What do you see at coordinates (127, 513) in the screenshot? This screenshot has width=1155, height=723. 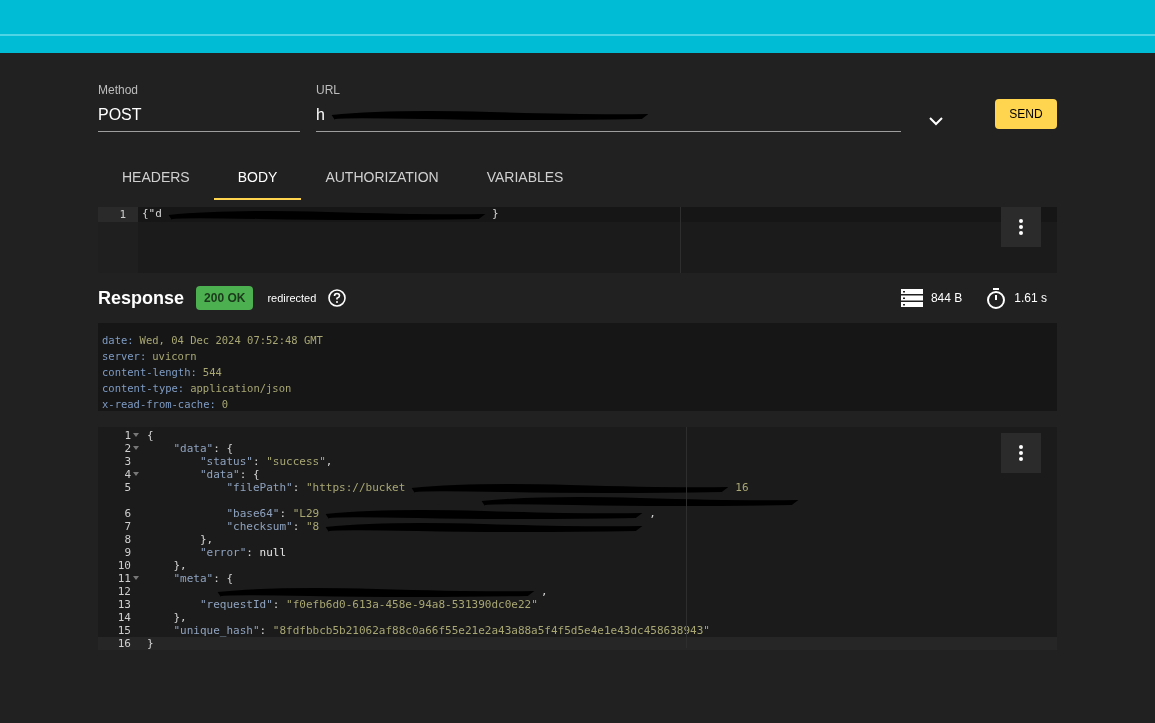 I see `line-number: 6` at bounding box center [127, 513].